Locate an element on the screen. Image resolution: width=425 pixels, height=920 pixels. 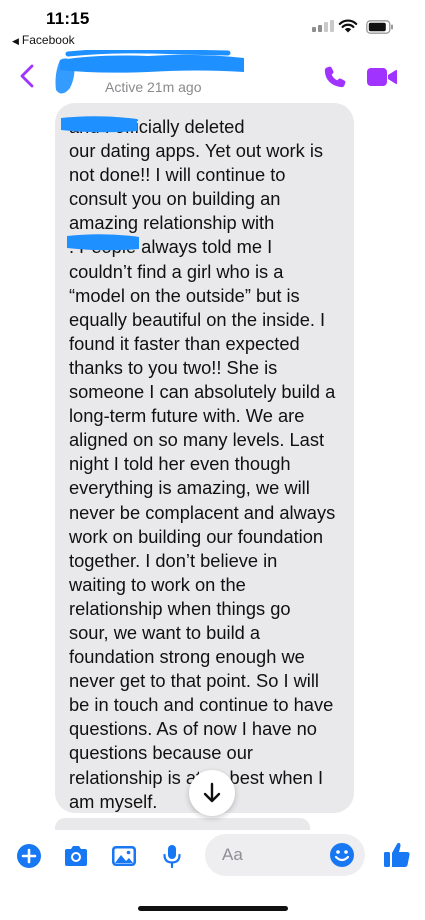
arrow-down-icon is located at coordinates (212, 792).